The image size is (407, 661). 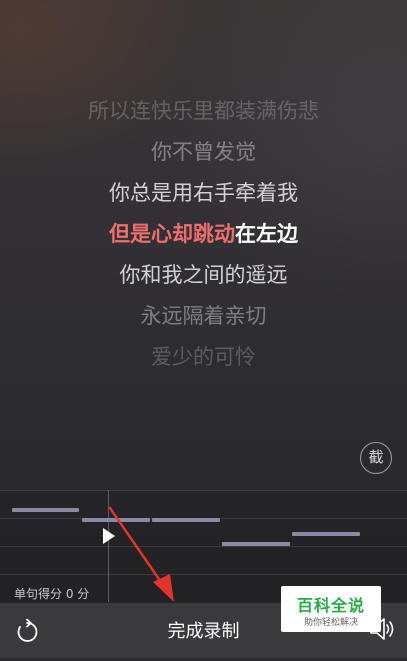 I want to click on watermark-subtitle: 助你轻松解决, so click(x=330, y=623).